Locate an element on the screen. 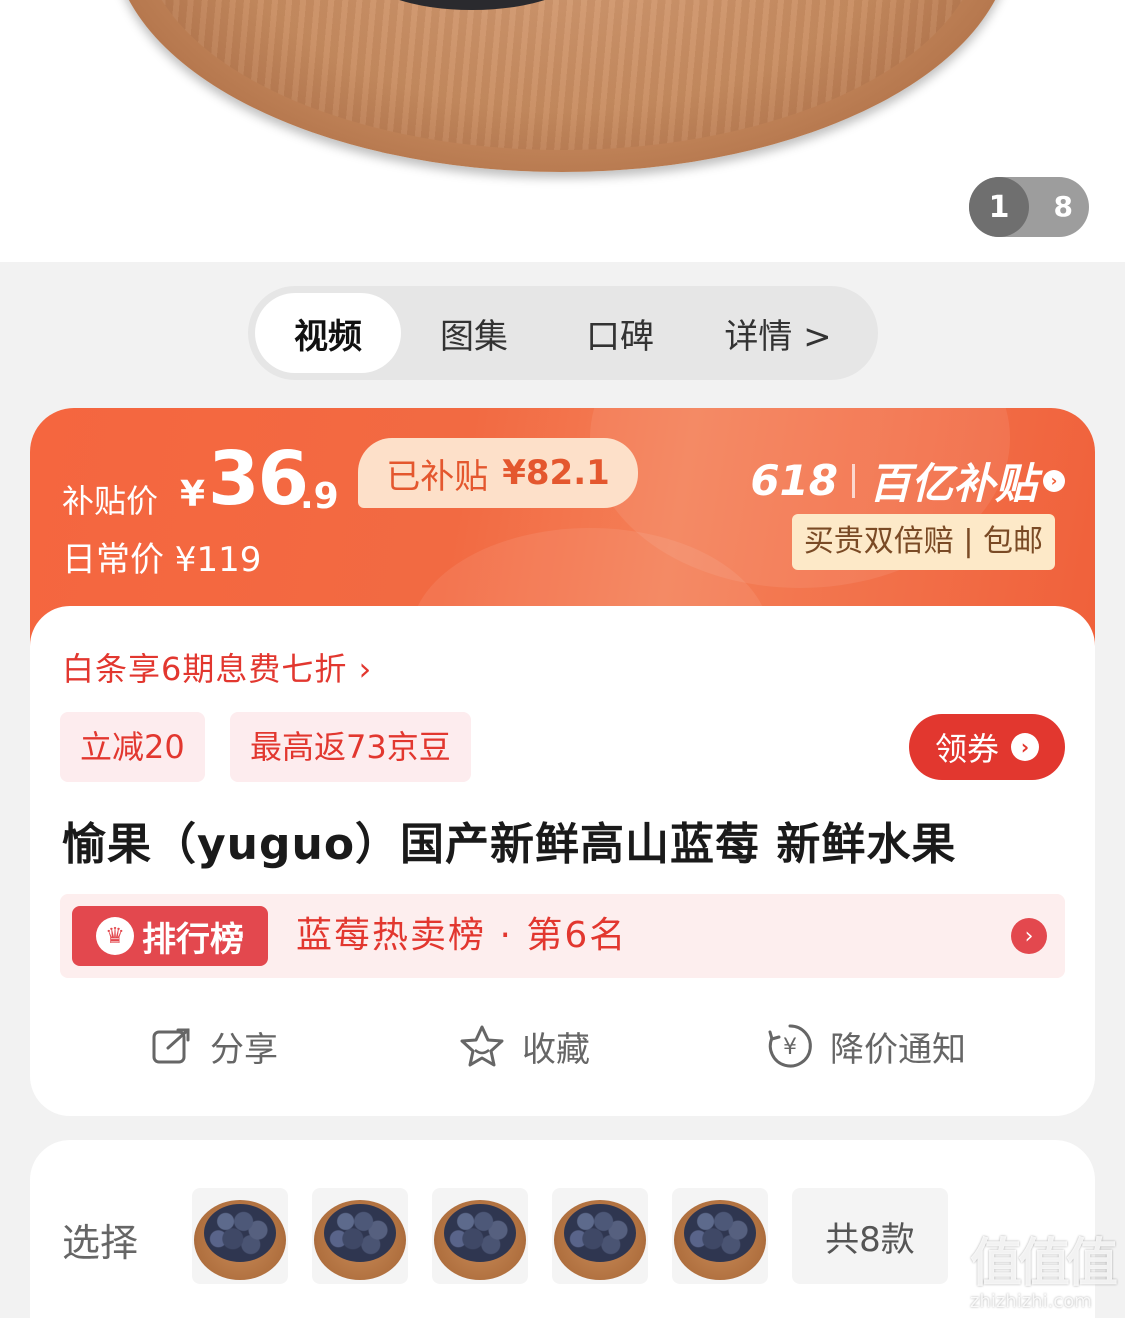  subsidy-amount: ¥82.1 is located at coordinates (556, 473).